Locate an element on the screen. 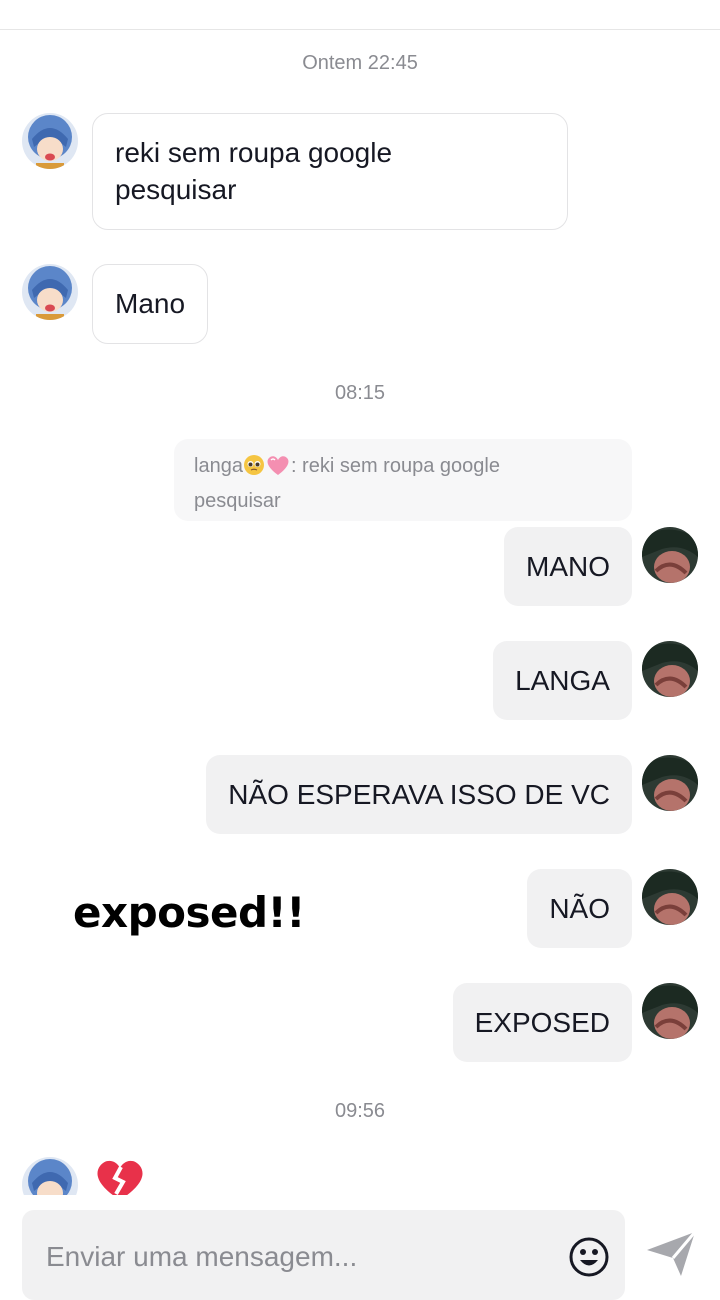 The image size is (720, 1300). smiley-icon is located at coordinates (589, 1257).